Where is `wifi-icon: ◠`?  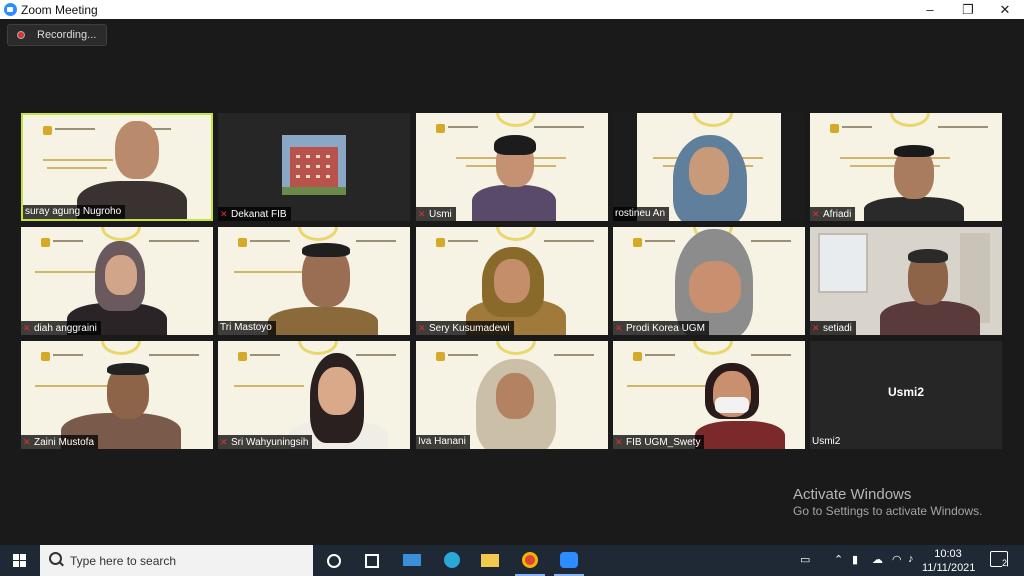
wifi-icon: ◠ is located at coordinates (897, 559).